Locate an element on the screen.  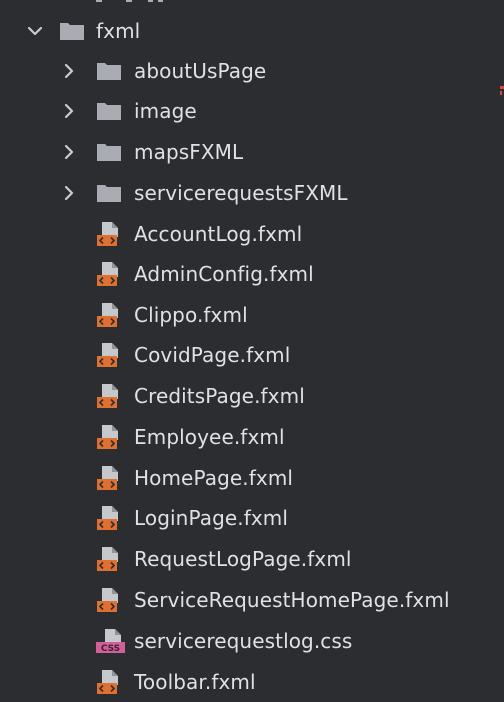
tree-row-file: AccountLog.fxml is located at coordinates (252, 234).